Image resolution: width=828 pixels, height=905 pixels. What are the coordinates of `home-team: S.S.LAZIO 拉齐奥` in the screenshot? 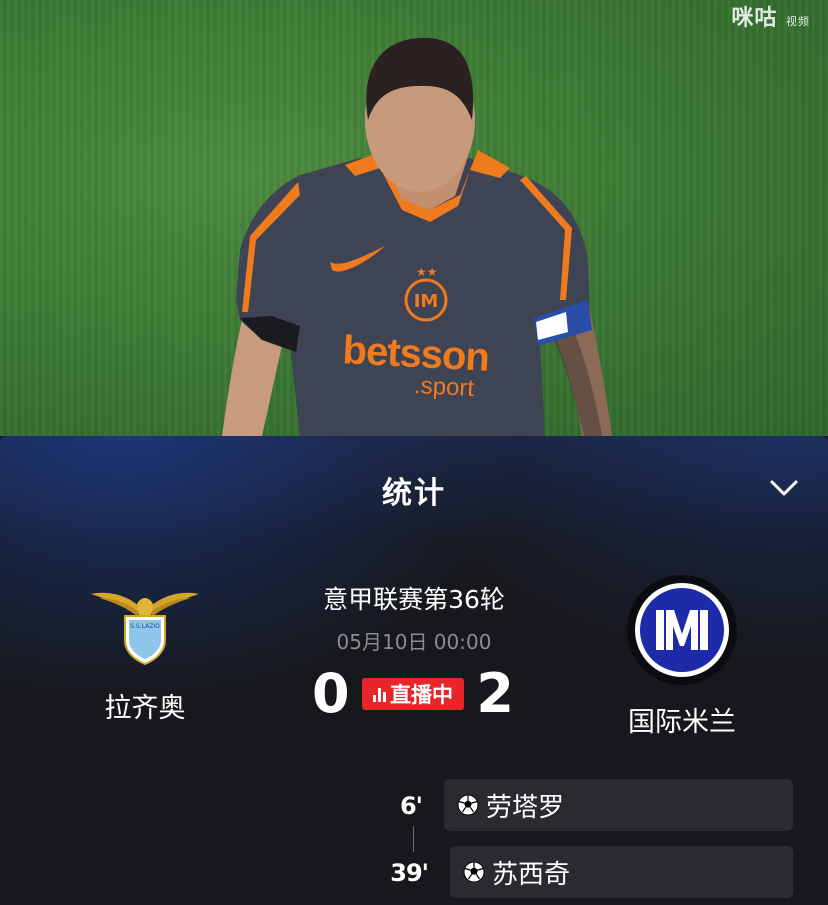 It's located at (145, 655).